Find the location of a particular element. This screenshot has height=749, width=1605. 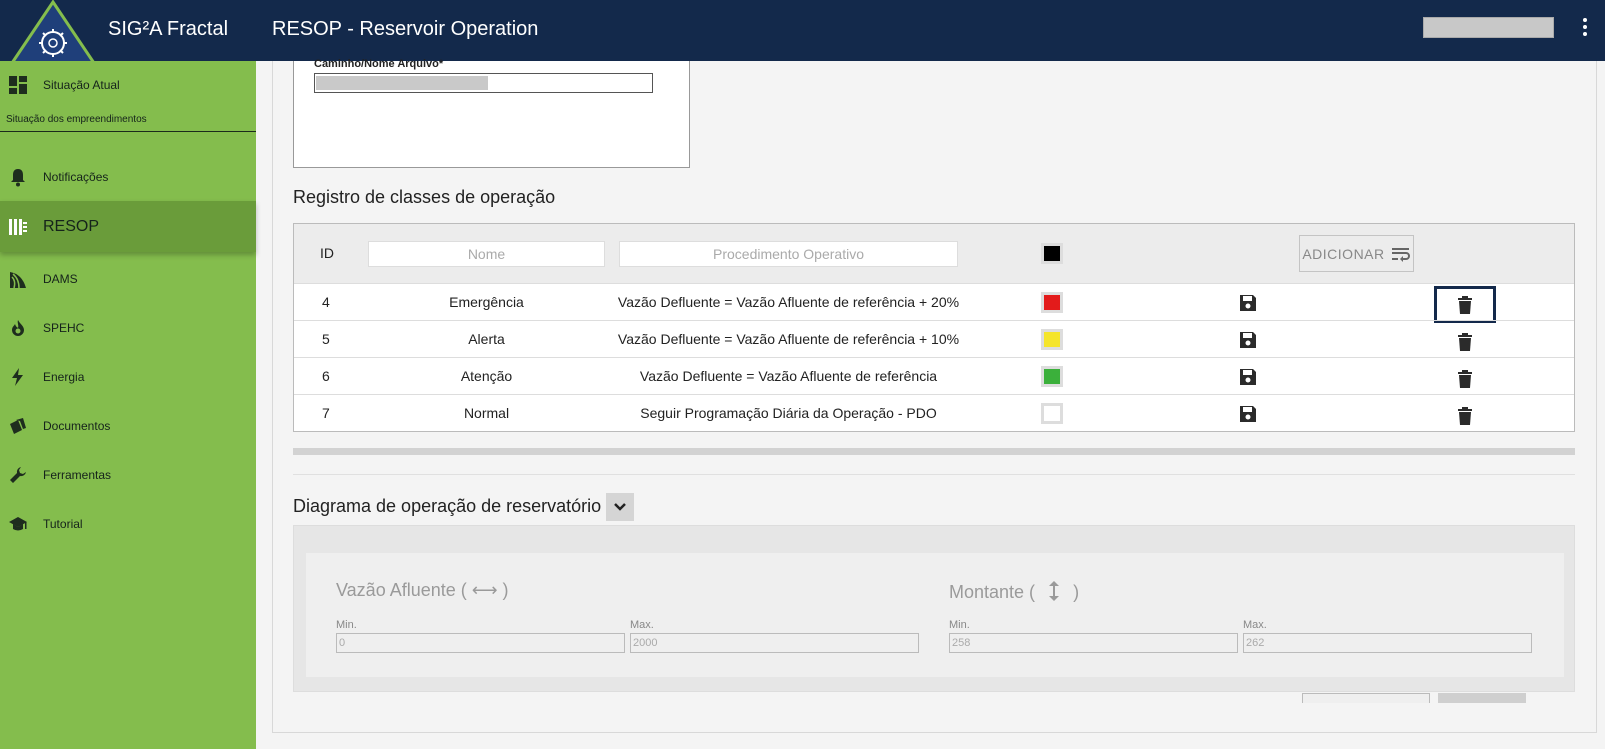

sidebar-item-notificacoes: Notificações is located at coordinates (128, 177).